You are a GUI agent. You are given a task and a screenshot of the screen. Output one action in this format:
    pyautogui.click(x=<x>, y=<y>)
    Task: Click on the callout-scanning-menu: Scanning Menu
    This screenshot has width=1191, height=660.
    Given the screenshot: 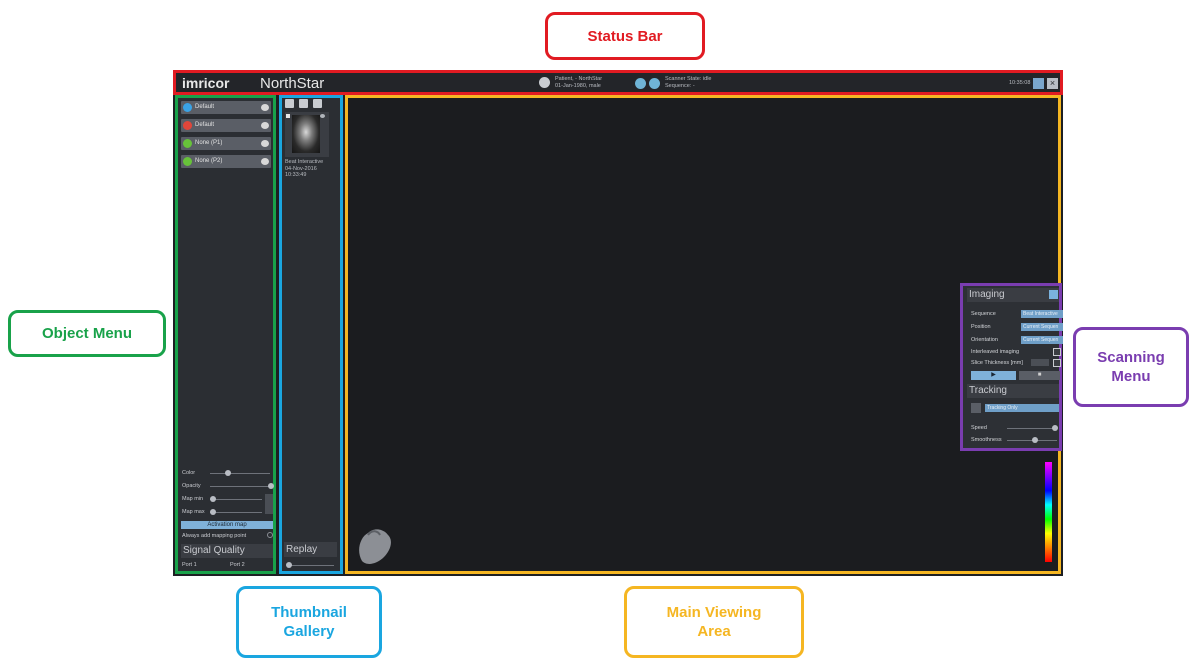 What is the action you would take?
    pyautogui.click(x=1131, y=367)
    